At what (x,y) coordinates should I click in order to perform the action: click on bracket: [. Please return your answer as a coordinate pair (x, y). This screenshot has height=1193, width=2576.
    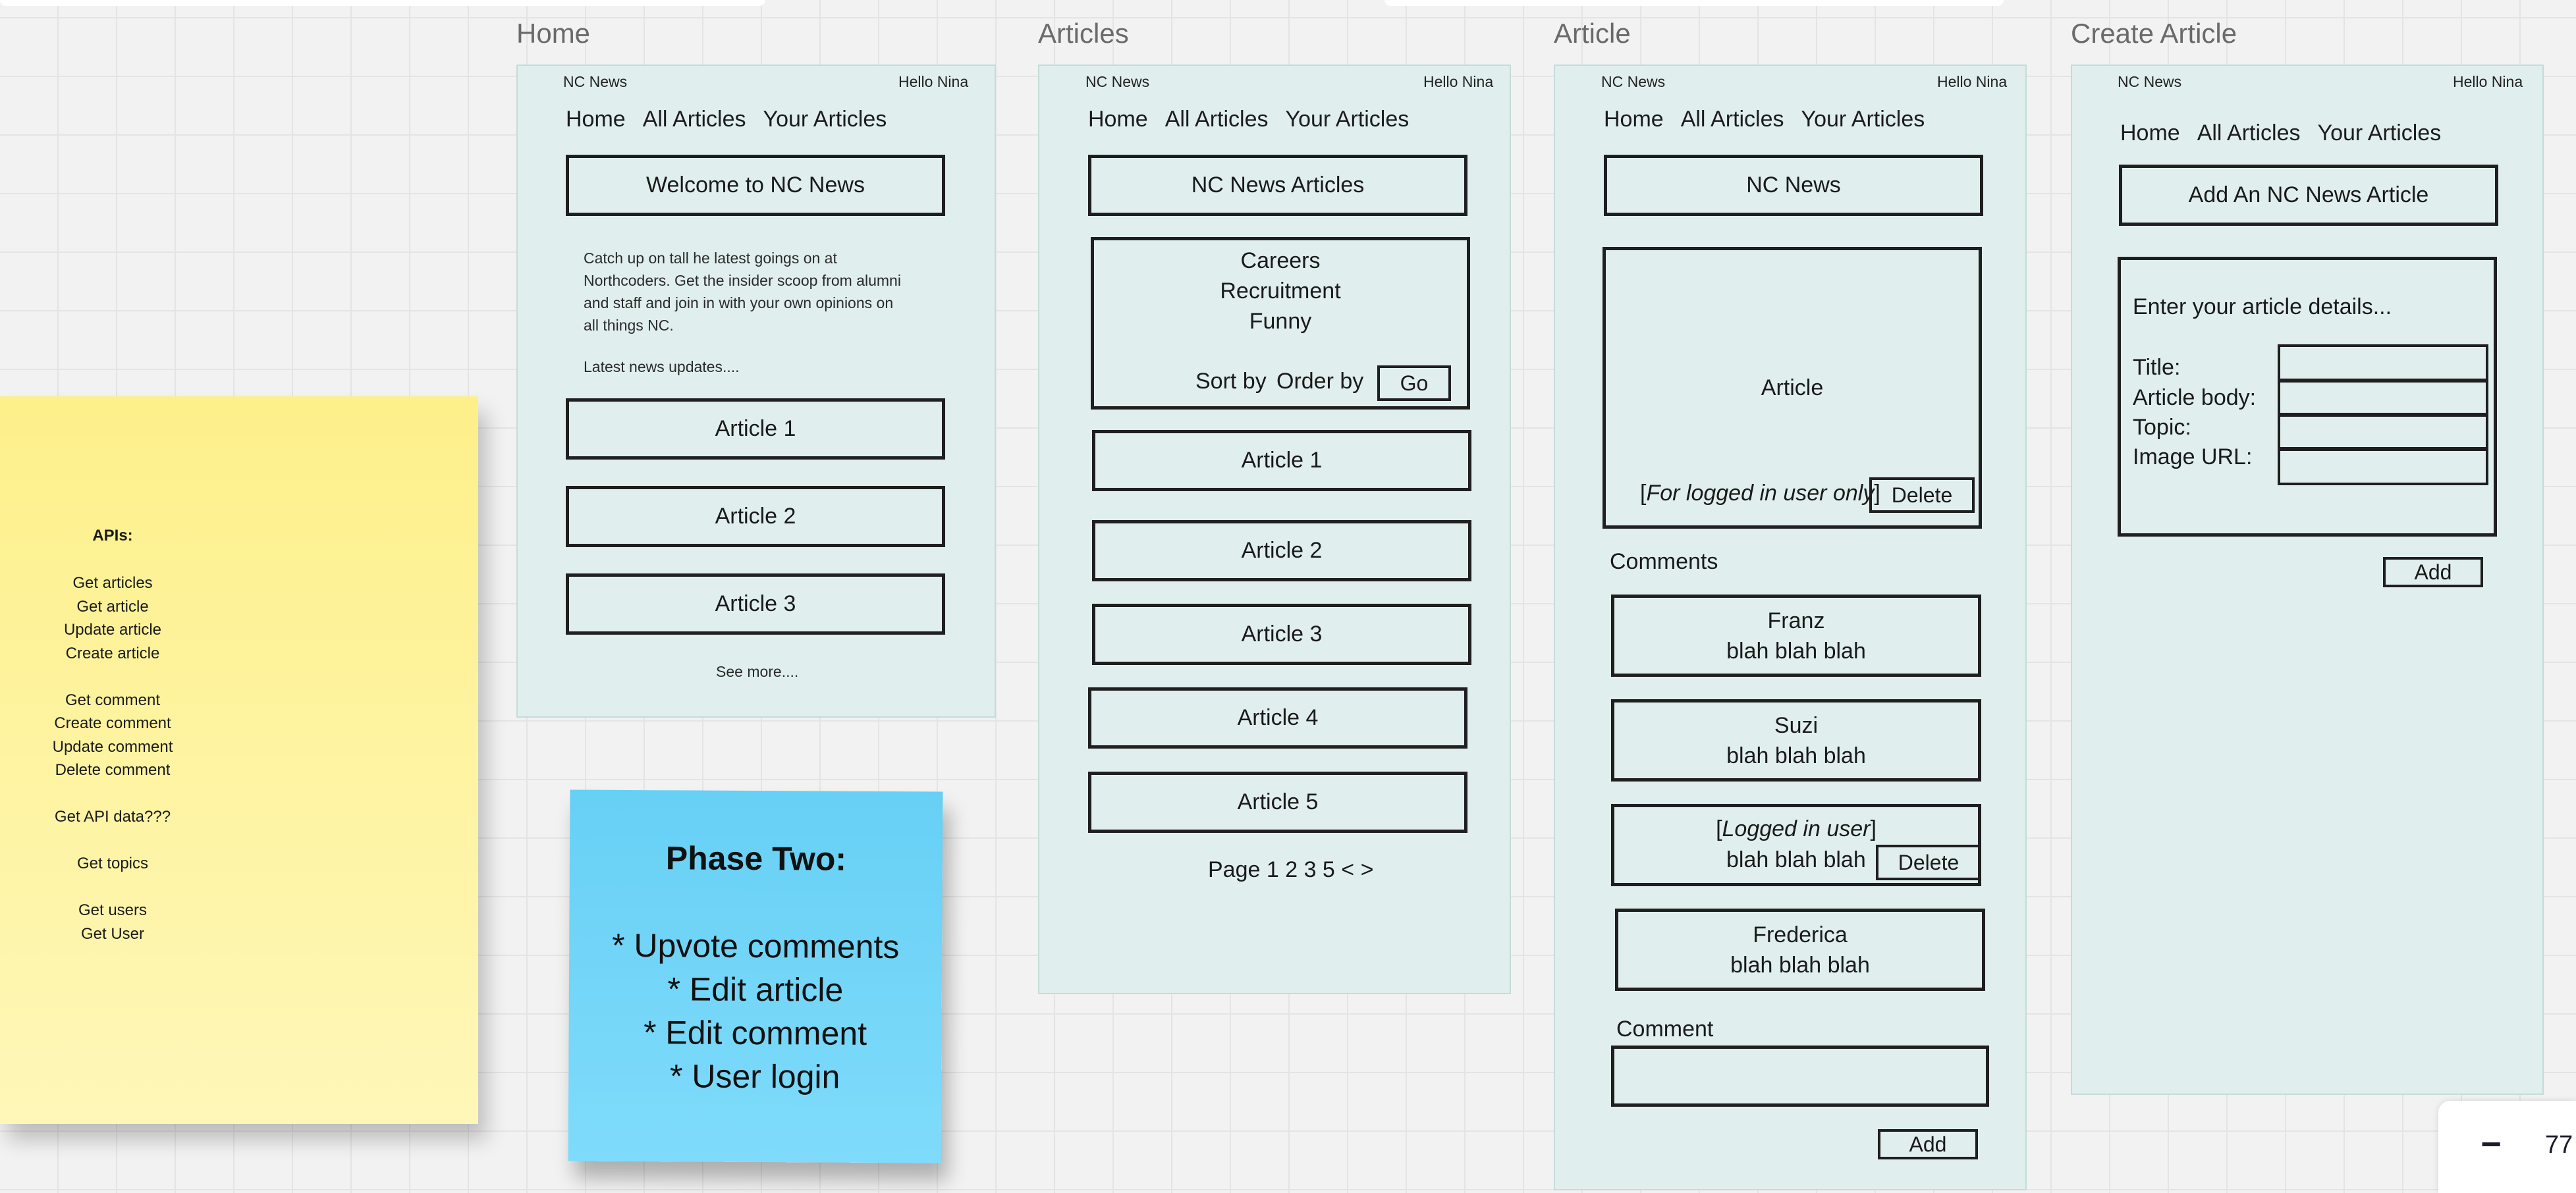
    Looking at the image, I should click on (1719, 828).